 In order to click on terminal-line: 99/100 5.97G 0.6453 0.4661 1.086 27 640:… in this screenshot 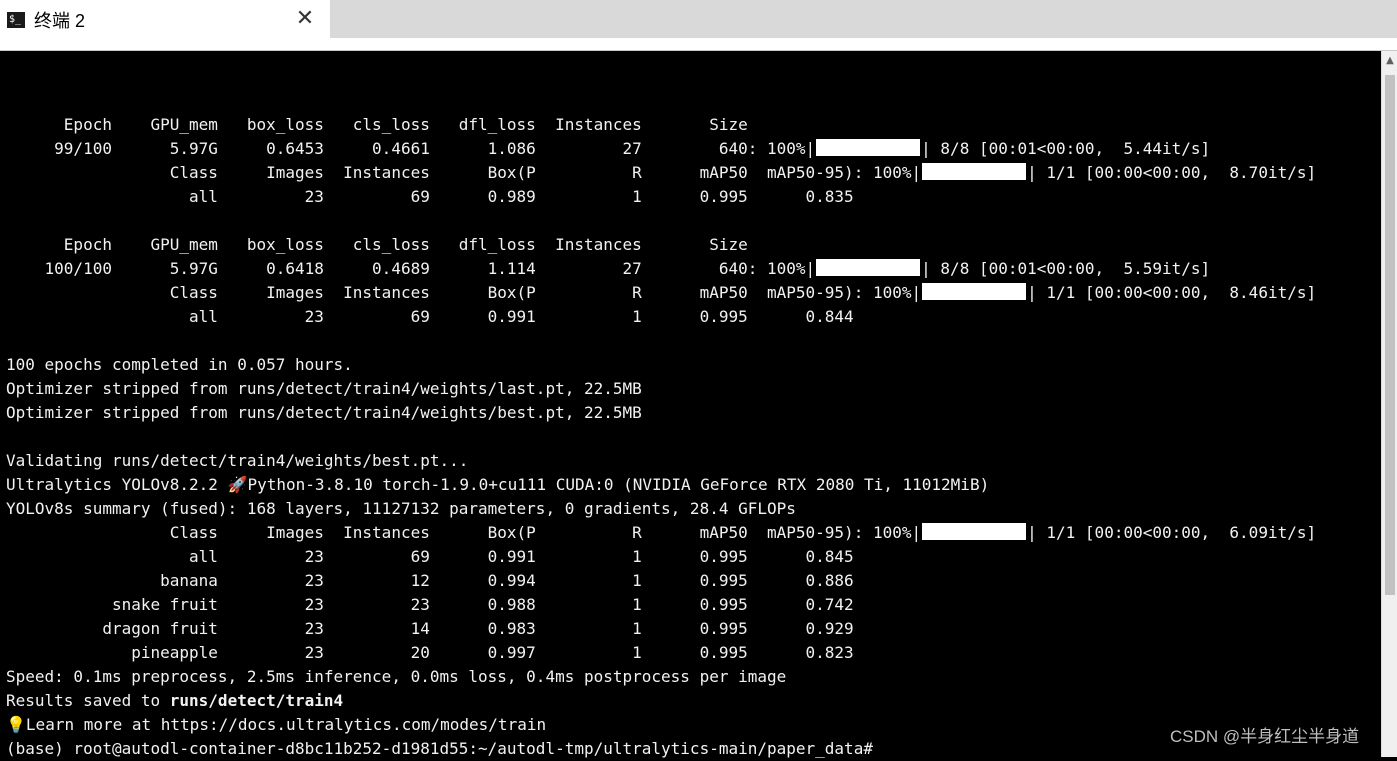, I will do `click(608, 148)`.